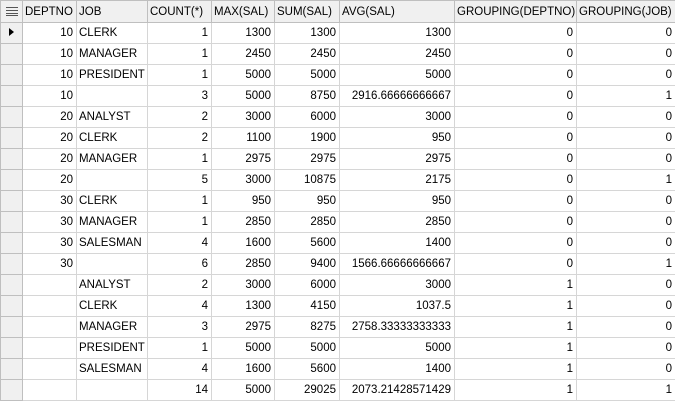  I want to click on table-row: 10 MANAGER 1 2450 2450 2450 0 0, so click(337, 54).